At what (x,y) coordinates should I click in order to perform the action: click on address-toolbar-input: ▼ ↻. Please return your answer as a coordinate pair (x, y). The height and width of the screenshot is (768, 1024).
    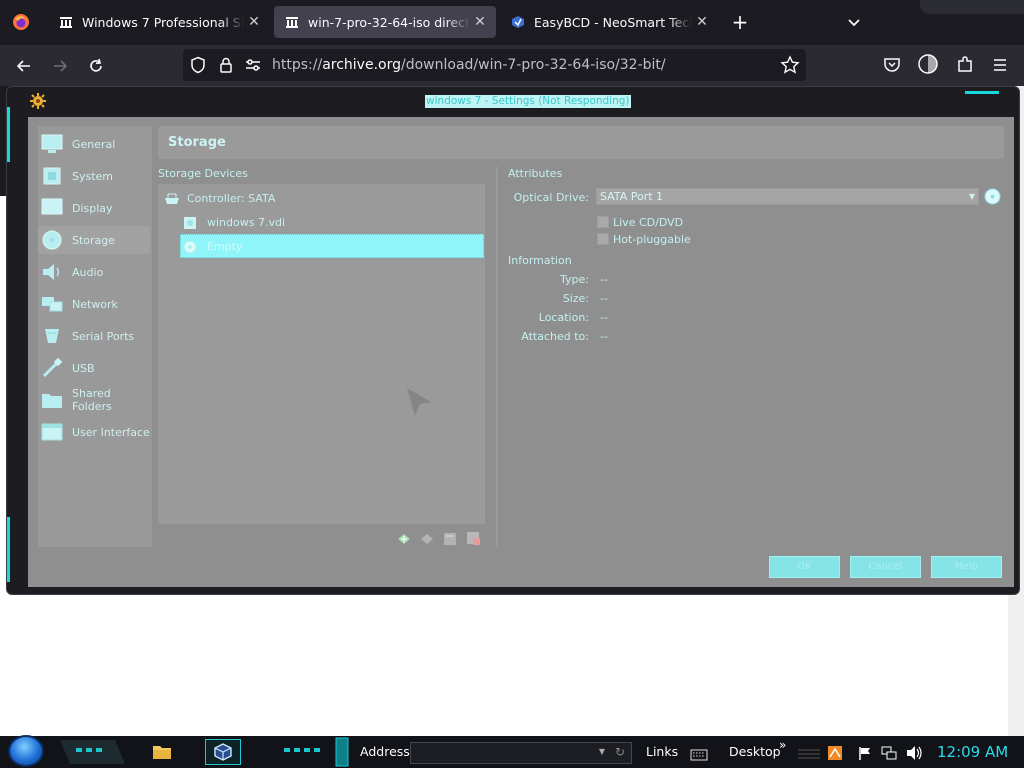
    Looking at the image, I should click on (521, 753).